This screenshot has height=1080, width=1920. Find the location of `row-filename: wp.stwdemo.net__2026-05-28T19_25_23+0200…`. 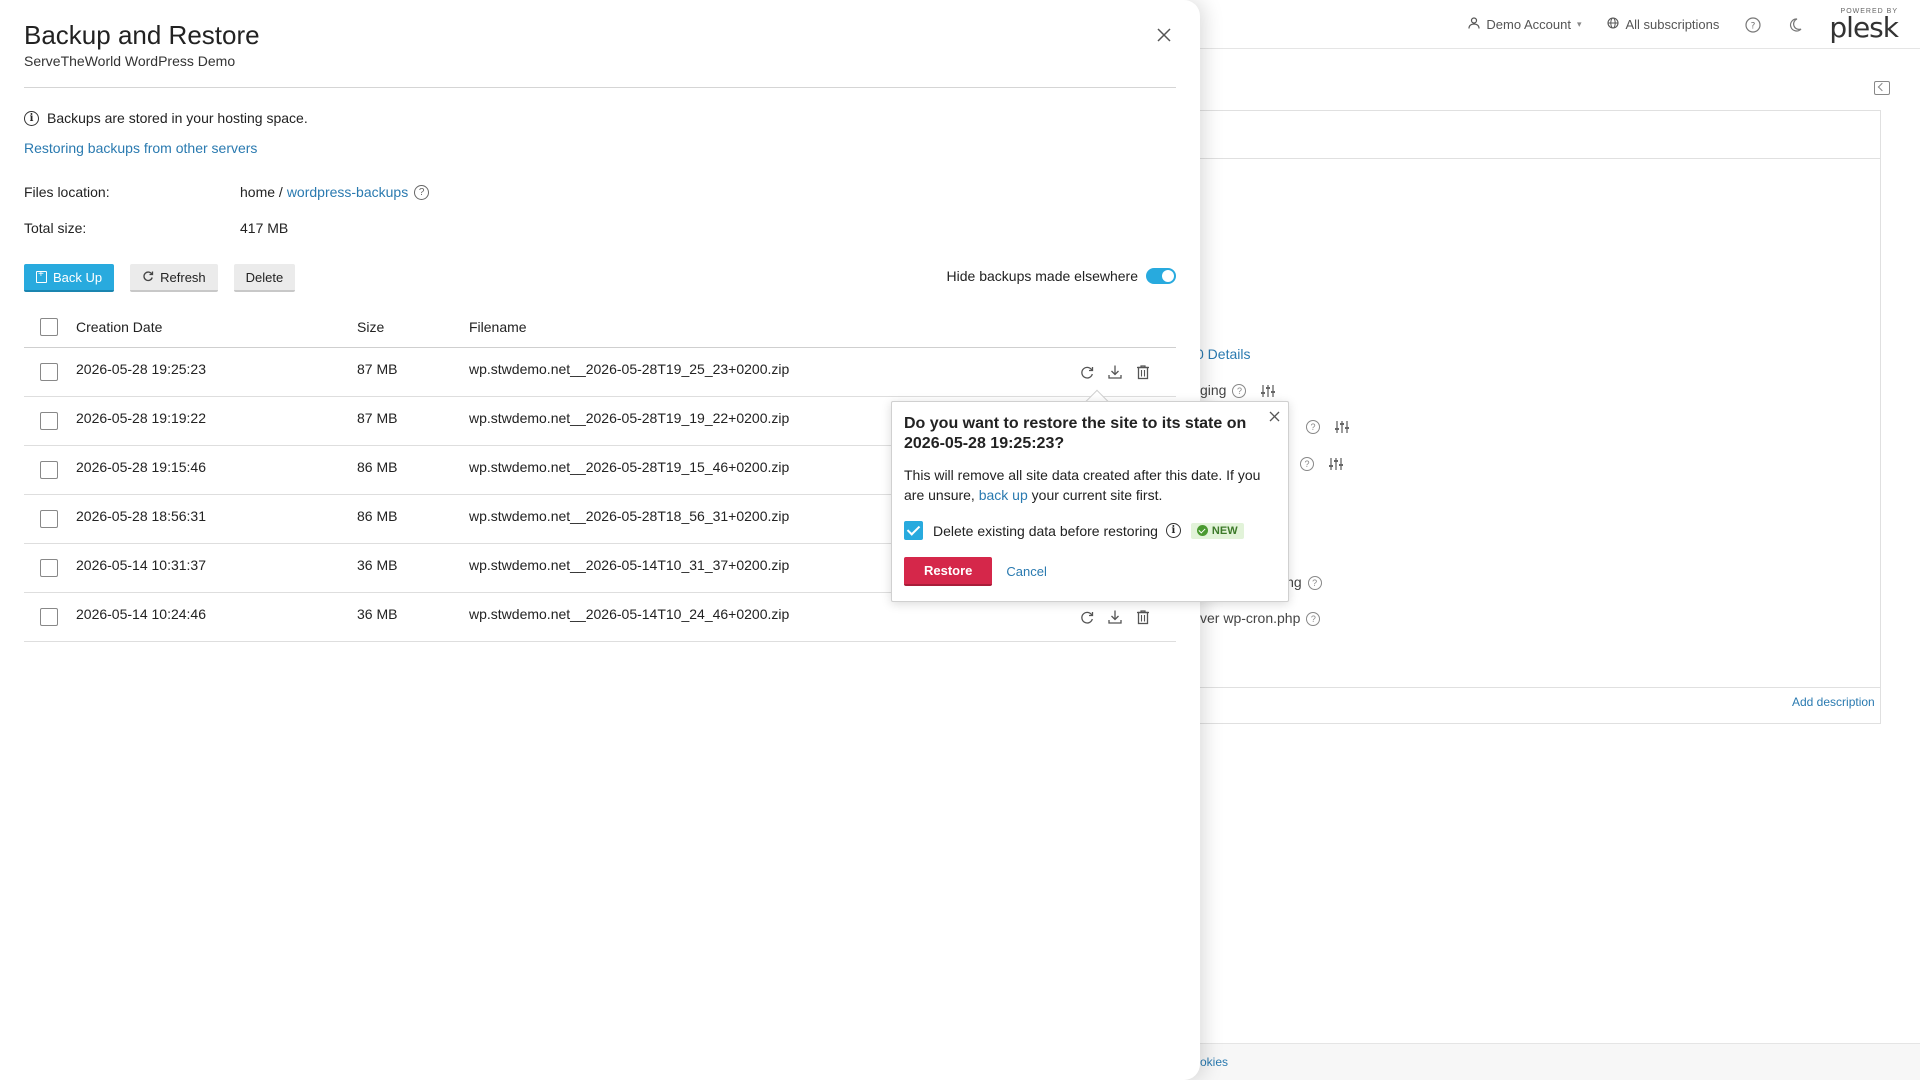

row-filename: wp.stwdemo.net__2026-05-28T19_25_23+0200… is located at coordinates (629, 369).